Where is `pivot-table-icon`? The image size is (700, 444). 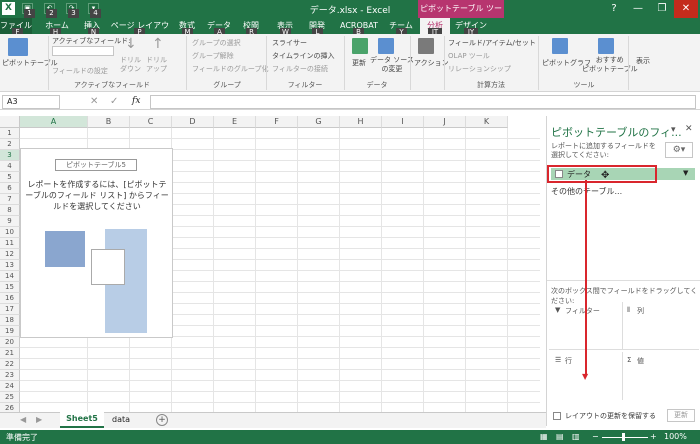 pivot-table-icon is located at coordinates (18, 47).